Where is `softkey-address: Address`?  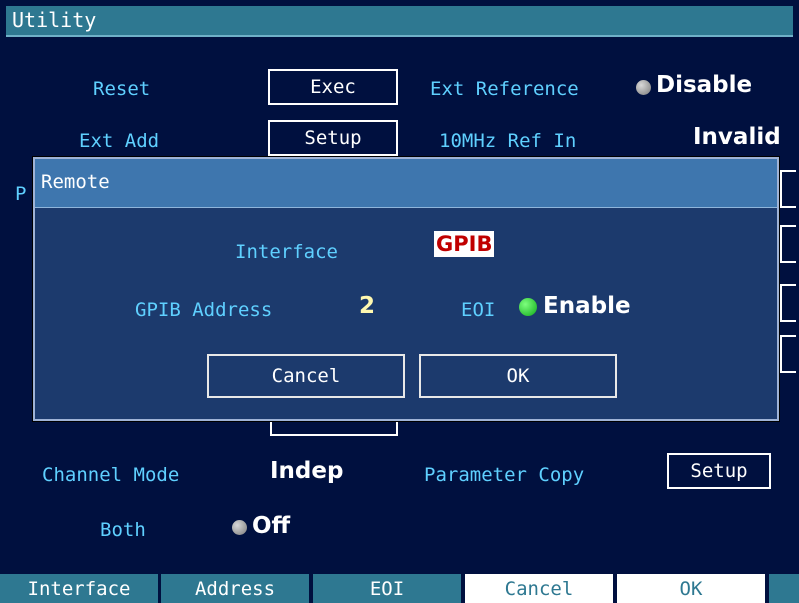
softkey-address: Address is located at coordinates (235, 588).